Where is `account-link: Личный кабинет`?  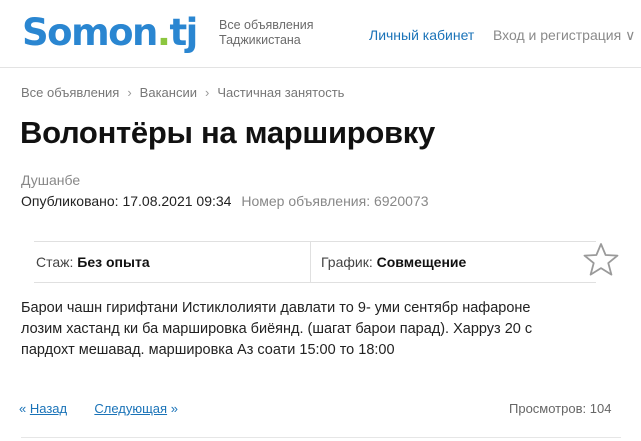 account-link: Личный кабинет is located at coordinates (421, 35).